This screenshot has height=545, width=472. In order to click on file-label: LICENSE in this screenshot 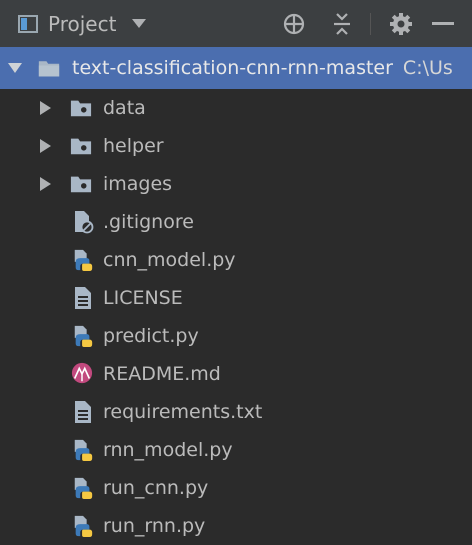, I will do `click(143, 298)`.